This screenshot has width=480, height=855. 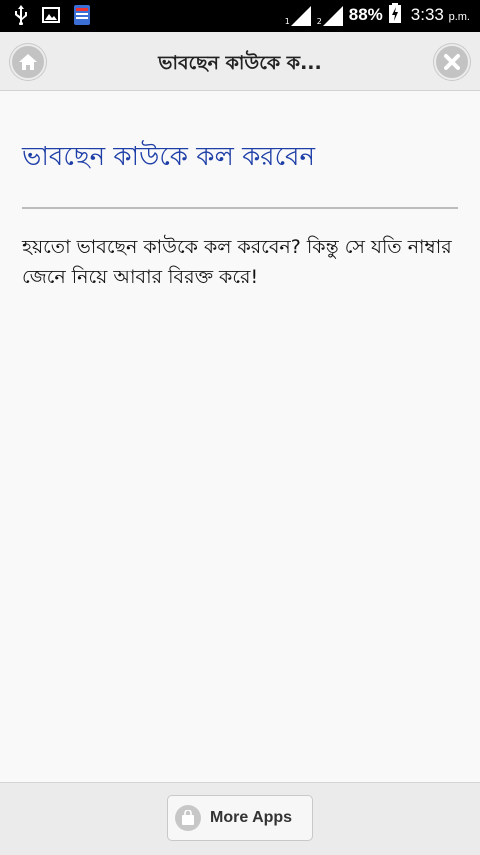 I want to click on image-icon, so click(x=51, y=17).